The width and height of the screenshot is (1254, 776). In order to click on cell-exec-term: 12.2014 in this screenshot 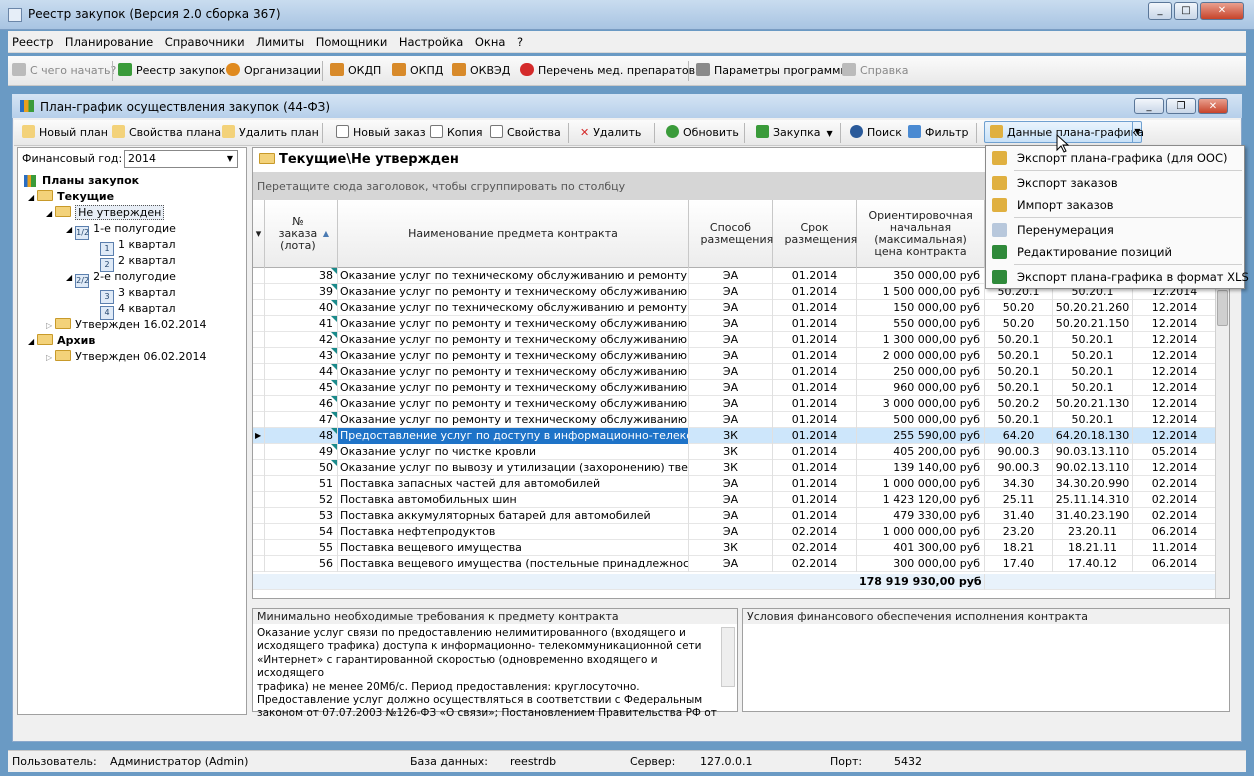, I will do `click(1175, 436)`.